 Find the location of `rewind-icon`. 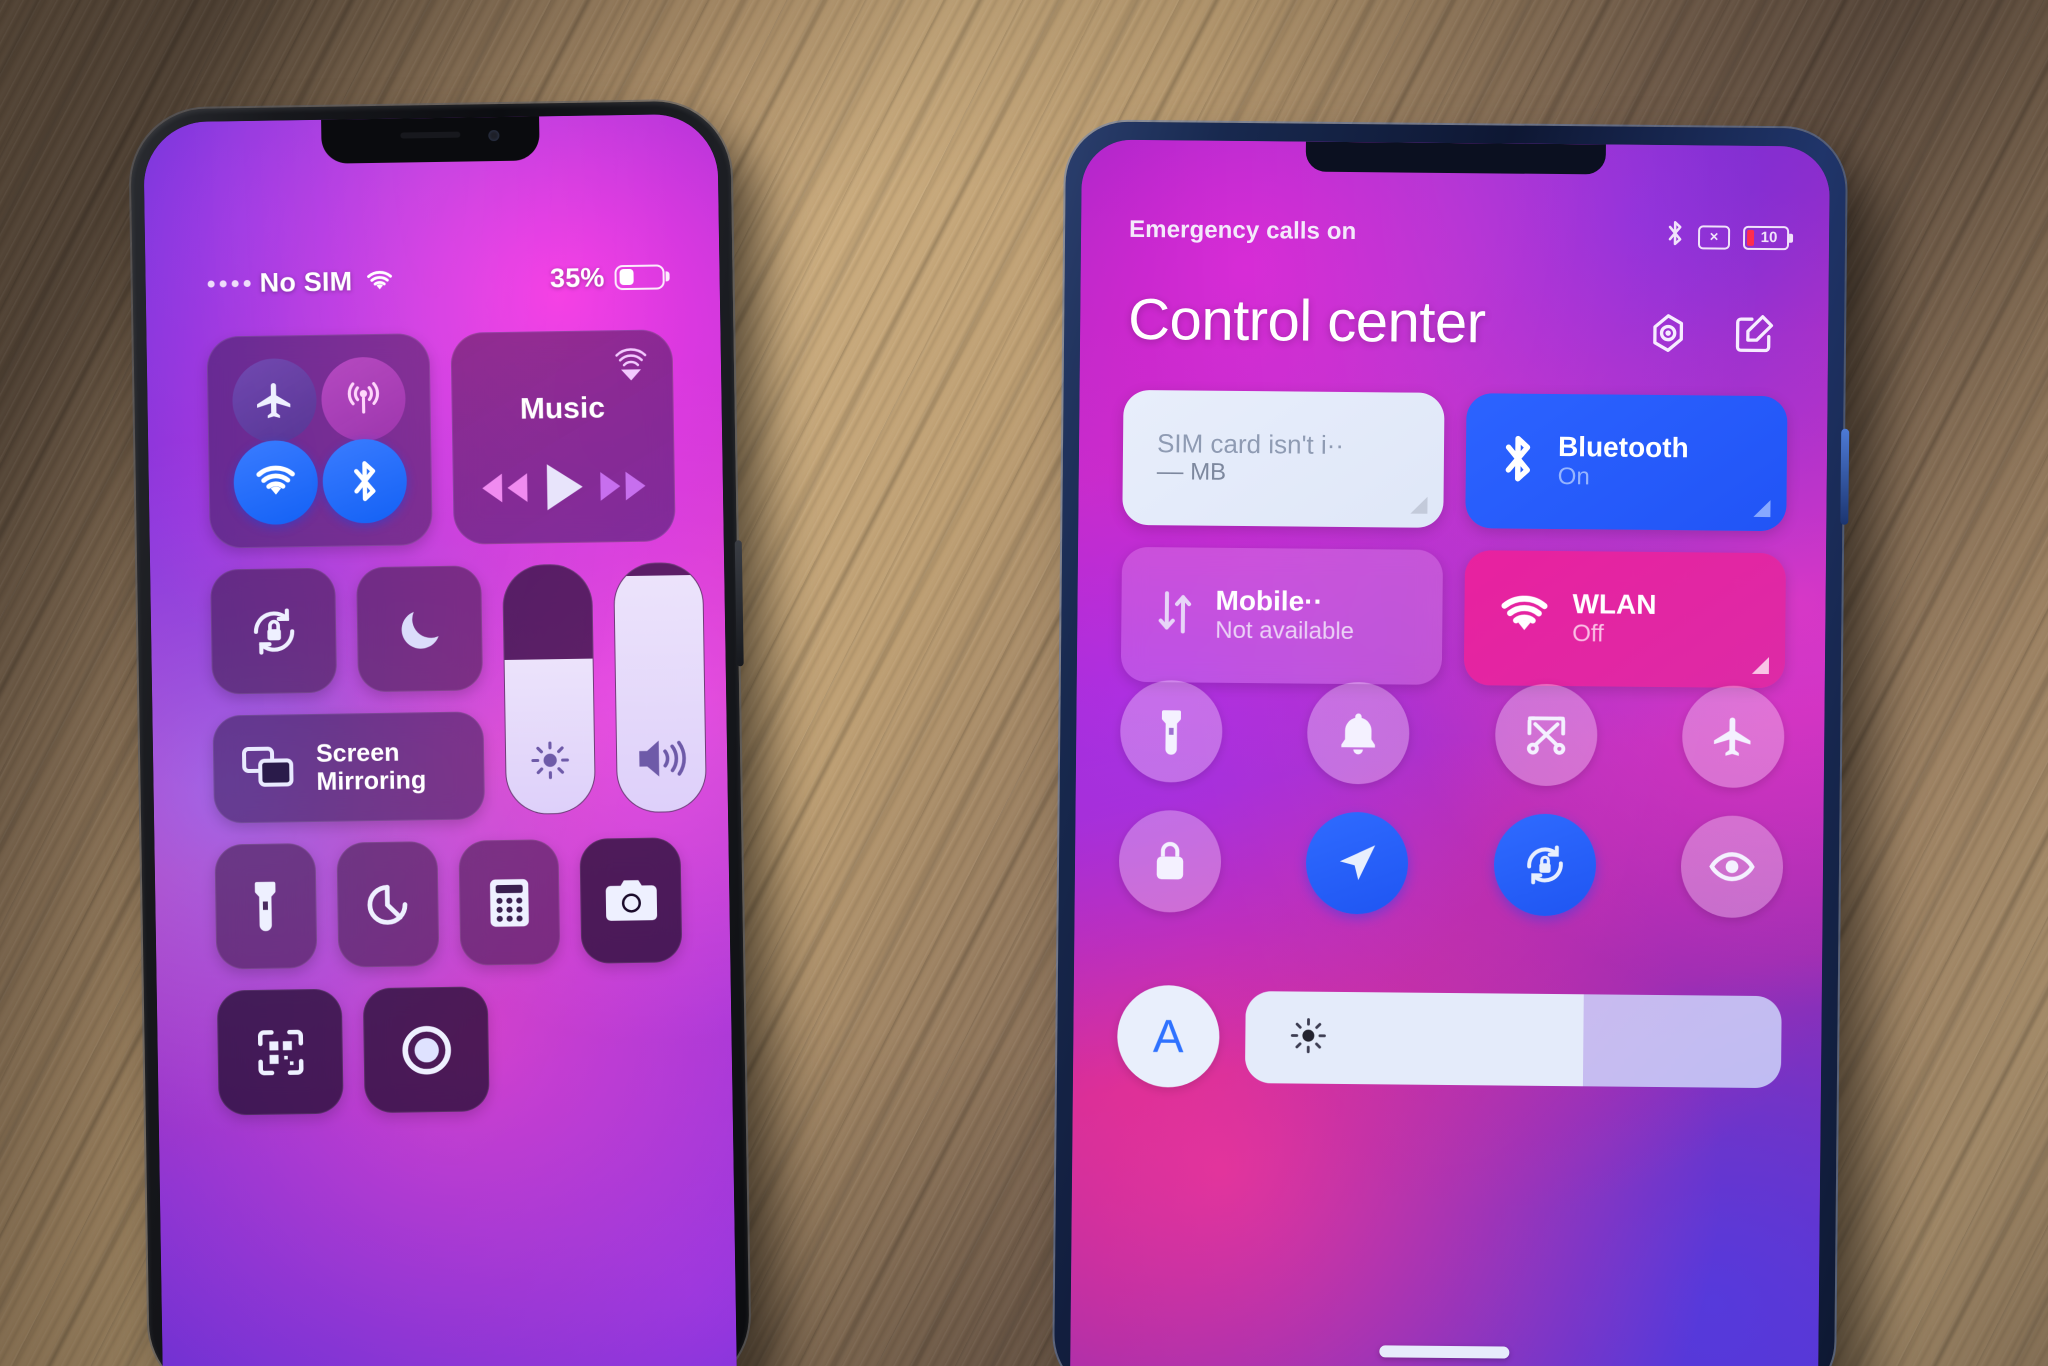

rewind-icon is located at coordinates (503, 491).